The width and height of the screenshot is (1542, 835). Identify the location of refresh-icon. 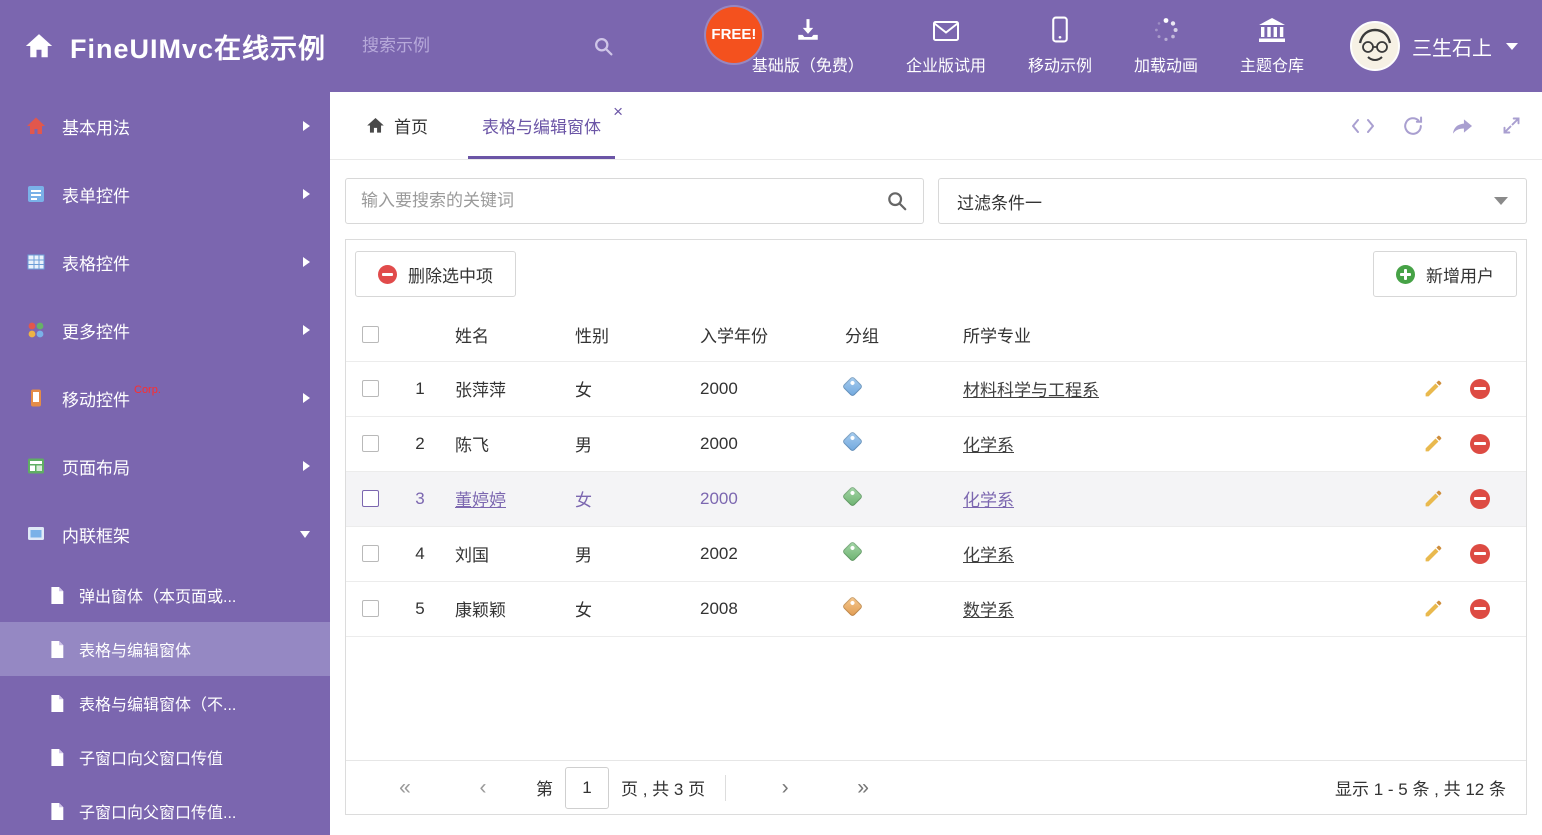
(1413, 126).